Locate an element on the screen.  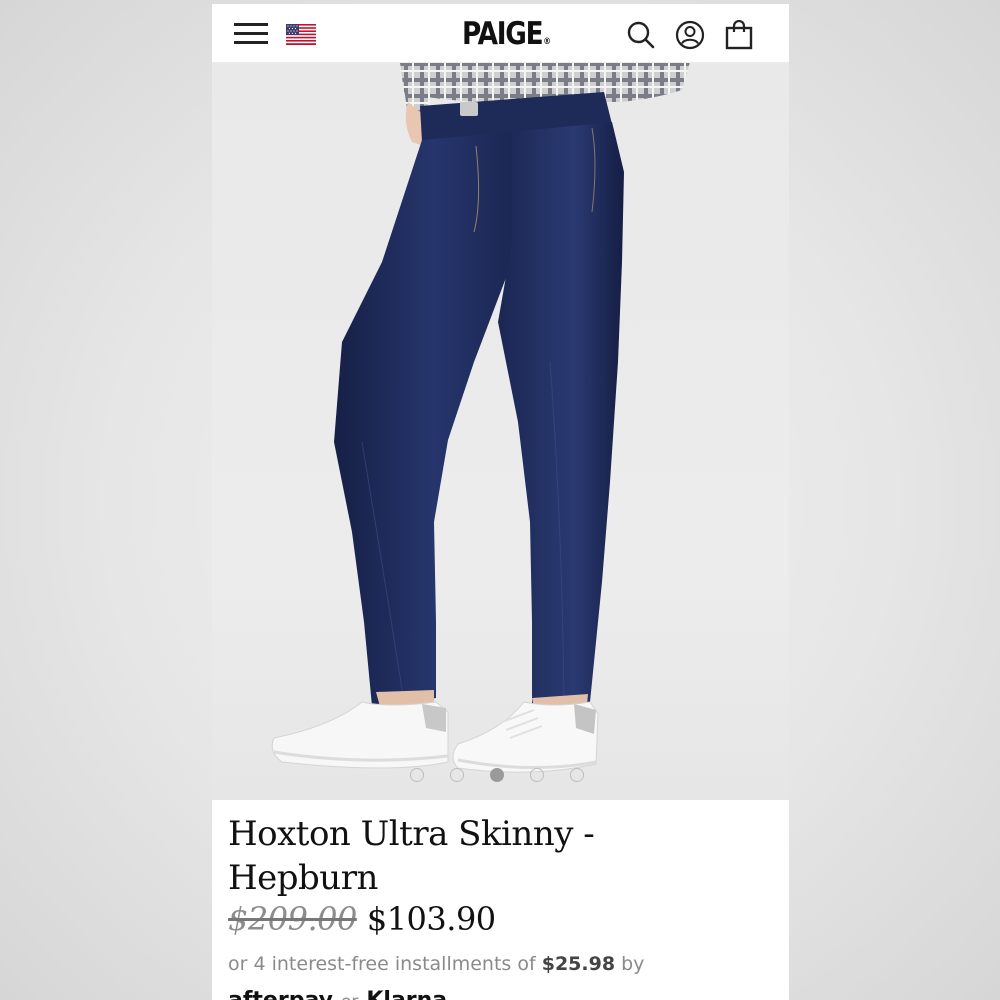
site-header: PAIGE® is located at coordinates (500, 33).